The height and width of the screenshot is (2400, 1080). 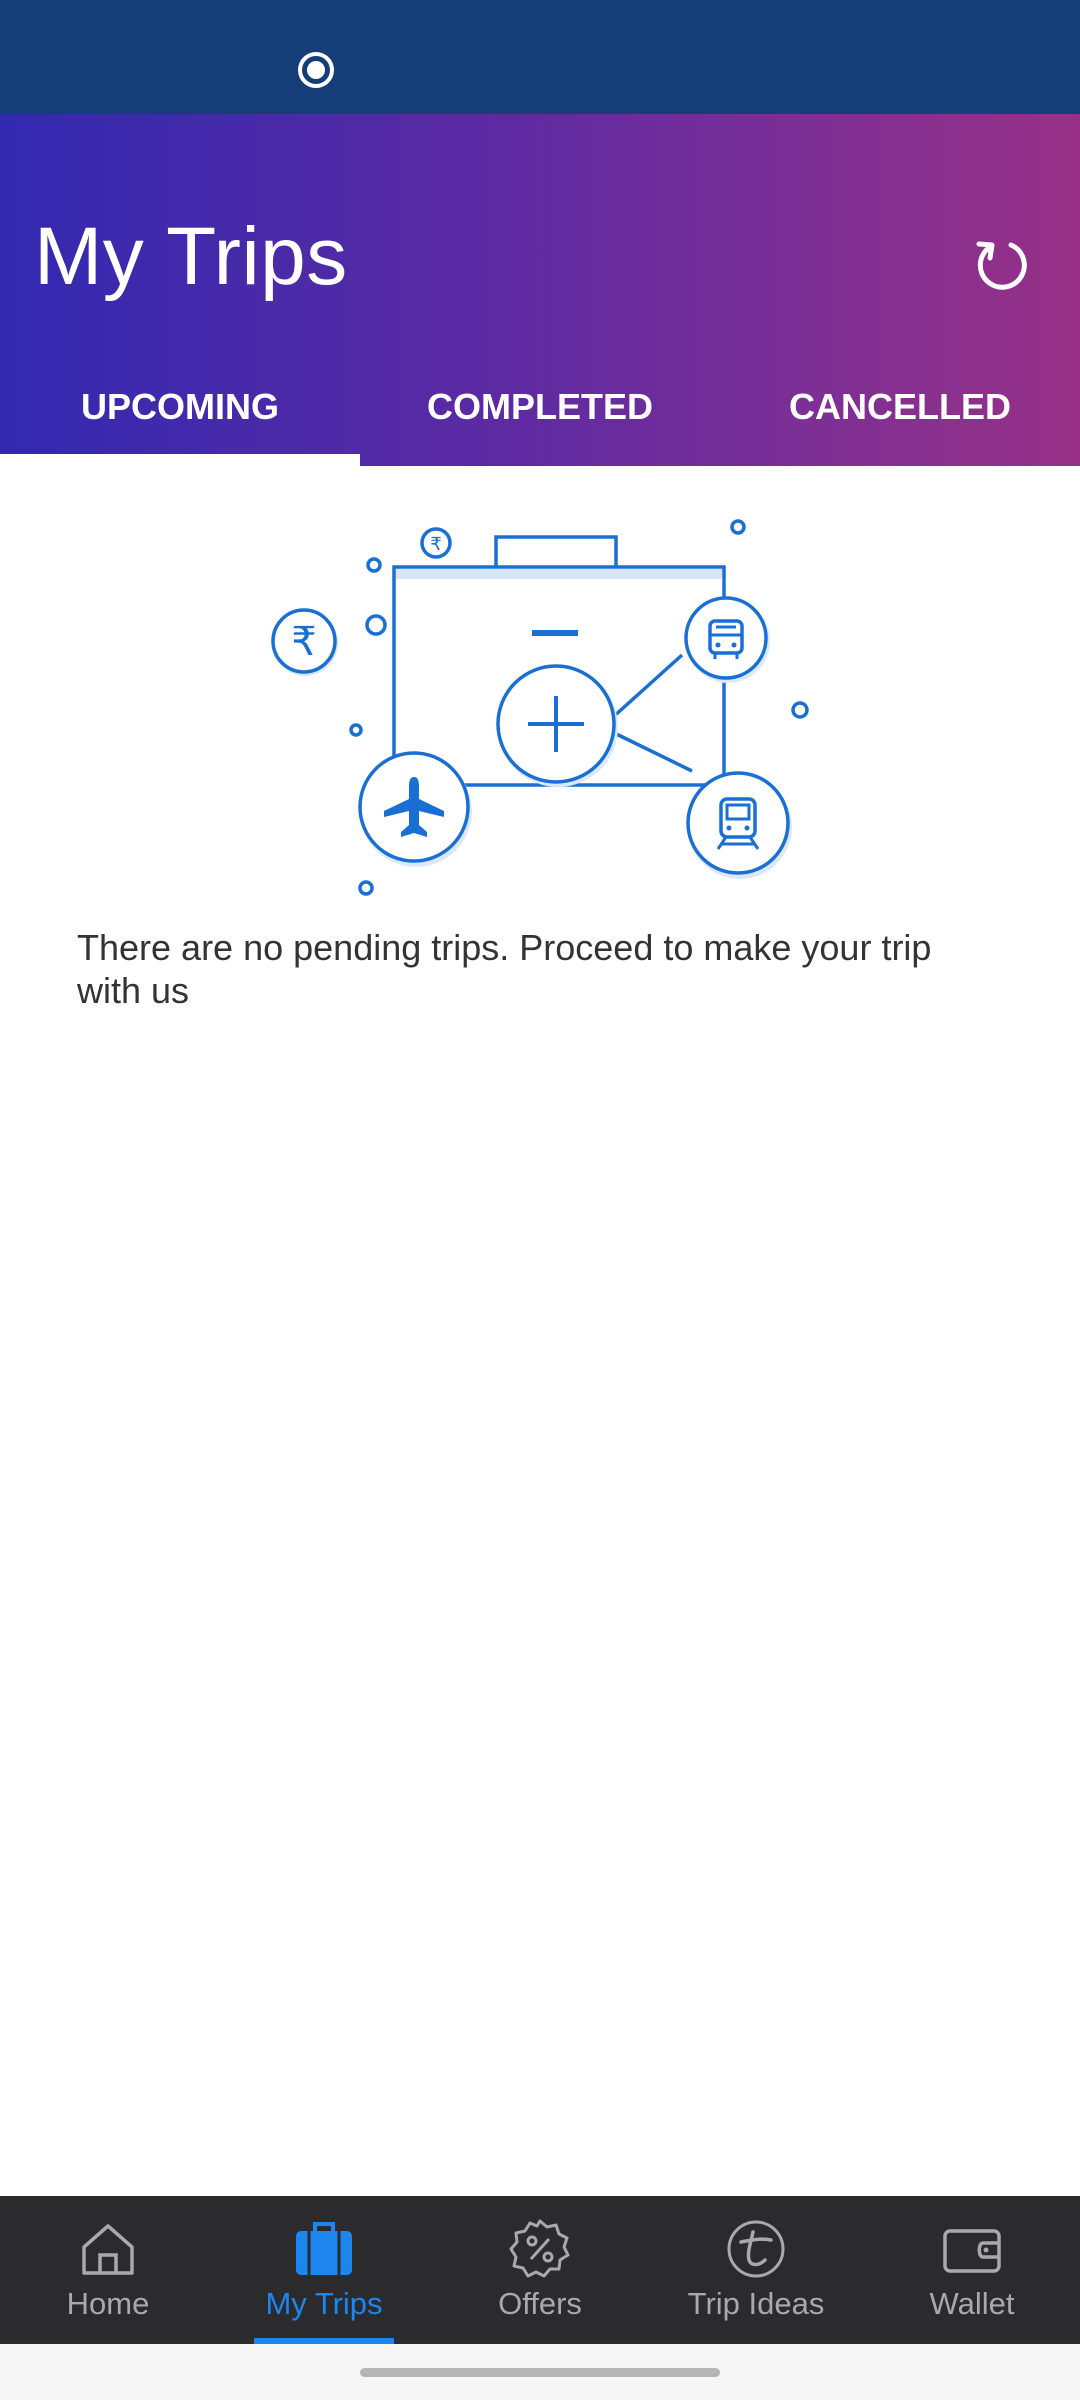 I want to click on home-icon, so click(x=108, y=2249).